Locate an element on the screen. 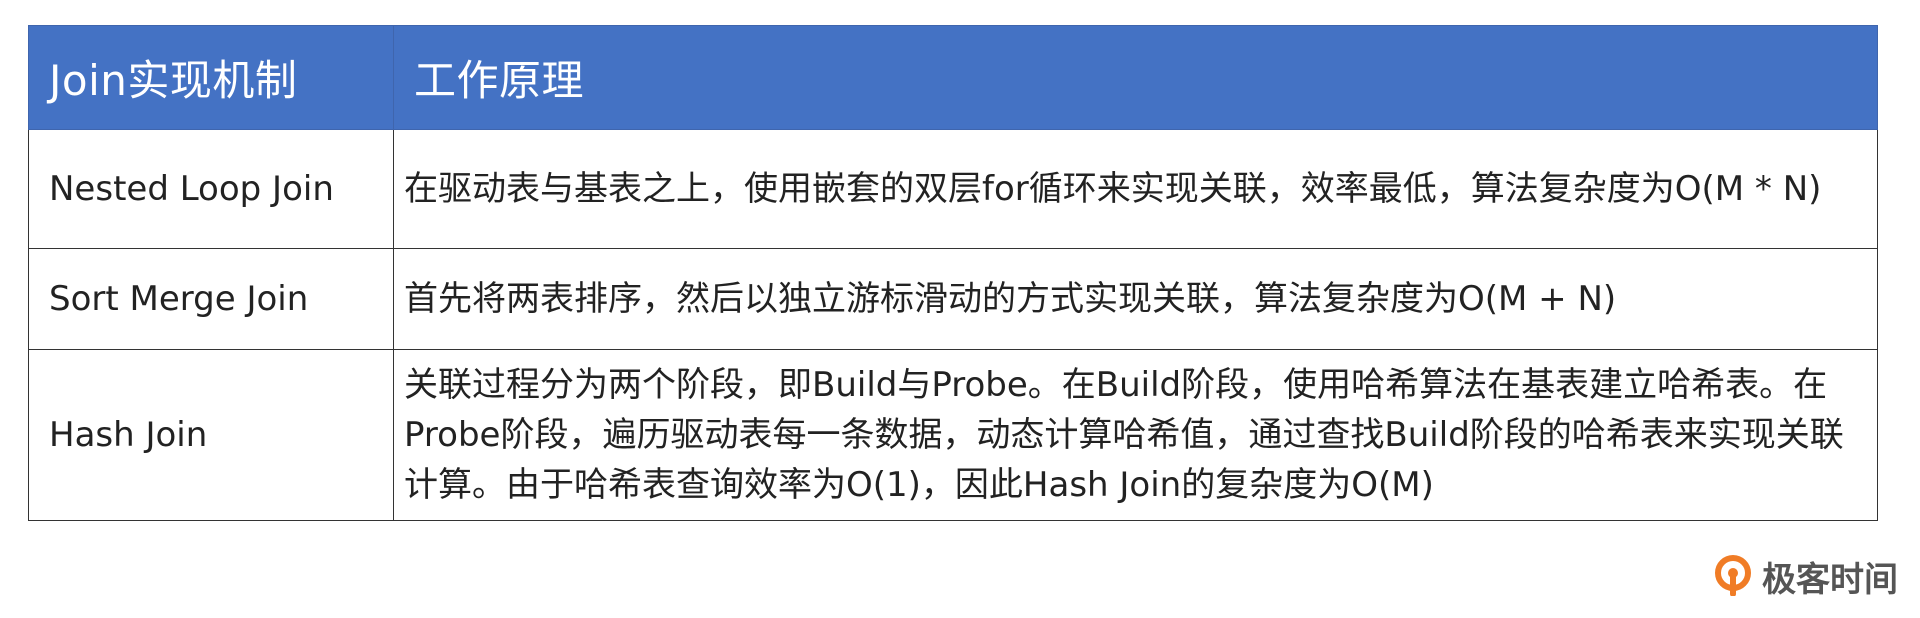 This screenshot has height=618, width=1920. principle-cell: 首先将两表排序，然后以独立游标滑动的方式实现关联，算法复杂度为O(M + N) is located at coordinates (1135, 299).